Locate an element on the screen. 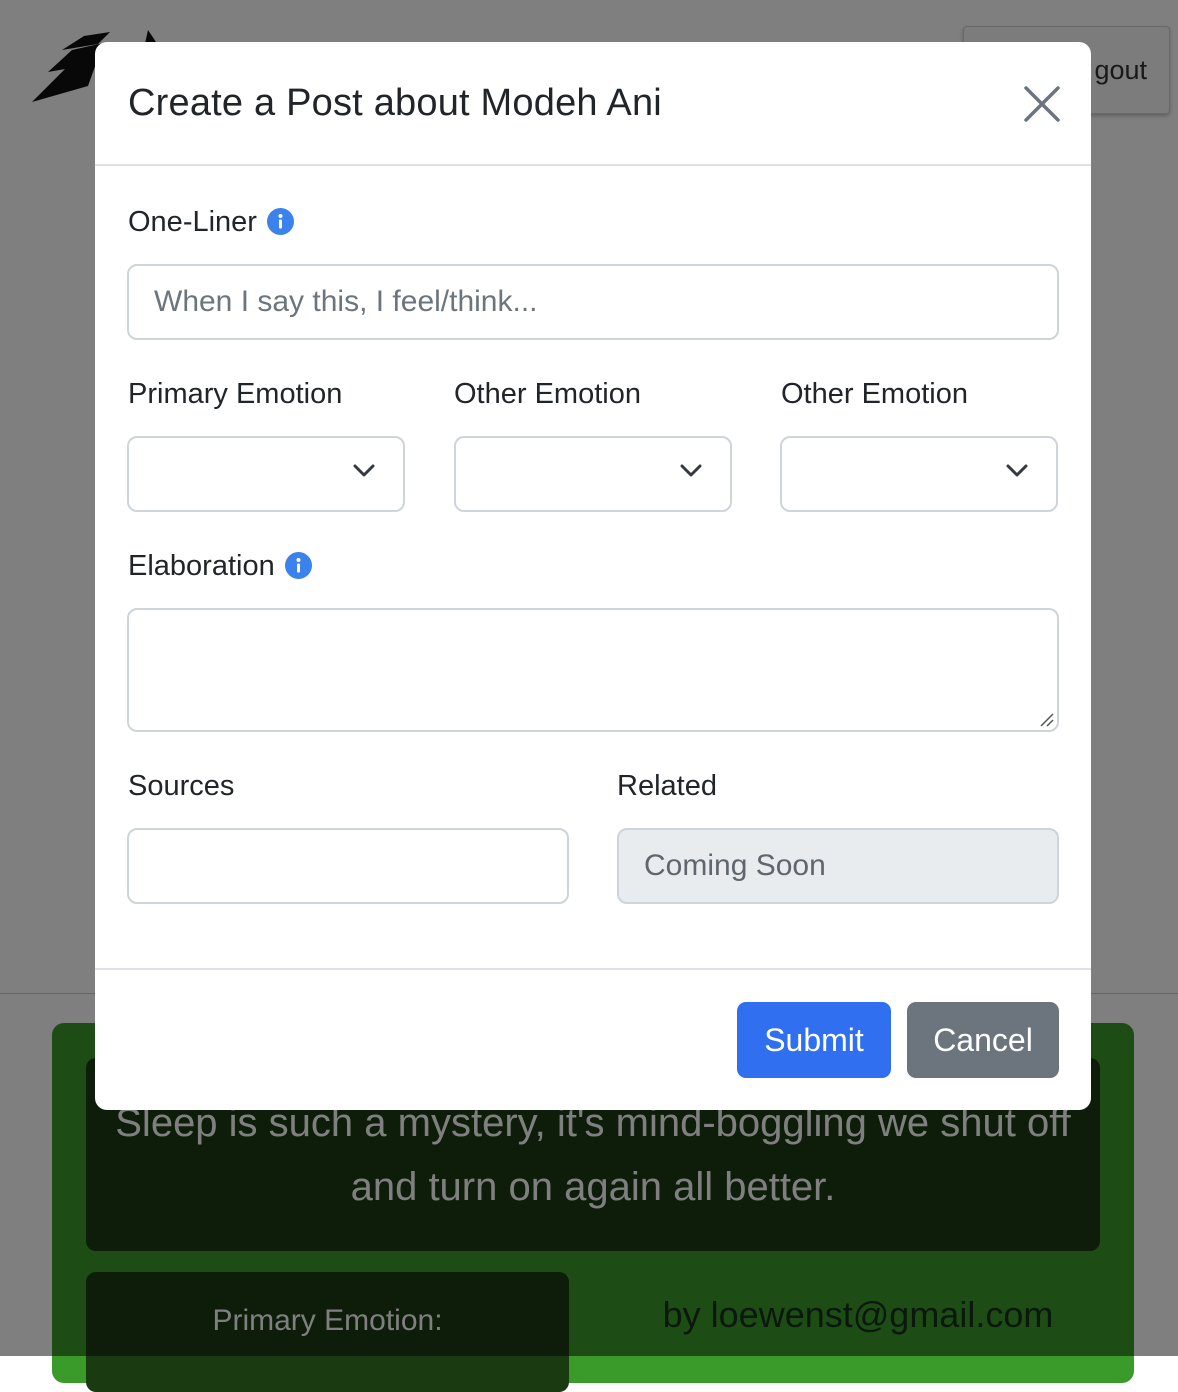  resize-grip-icon is located at coordinates (1046, 719).